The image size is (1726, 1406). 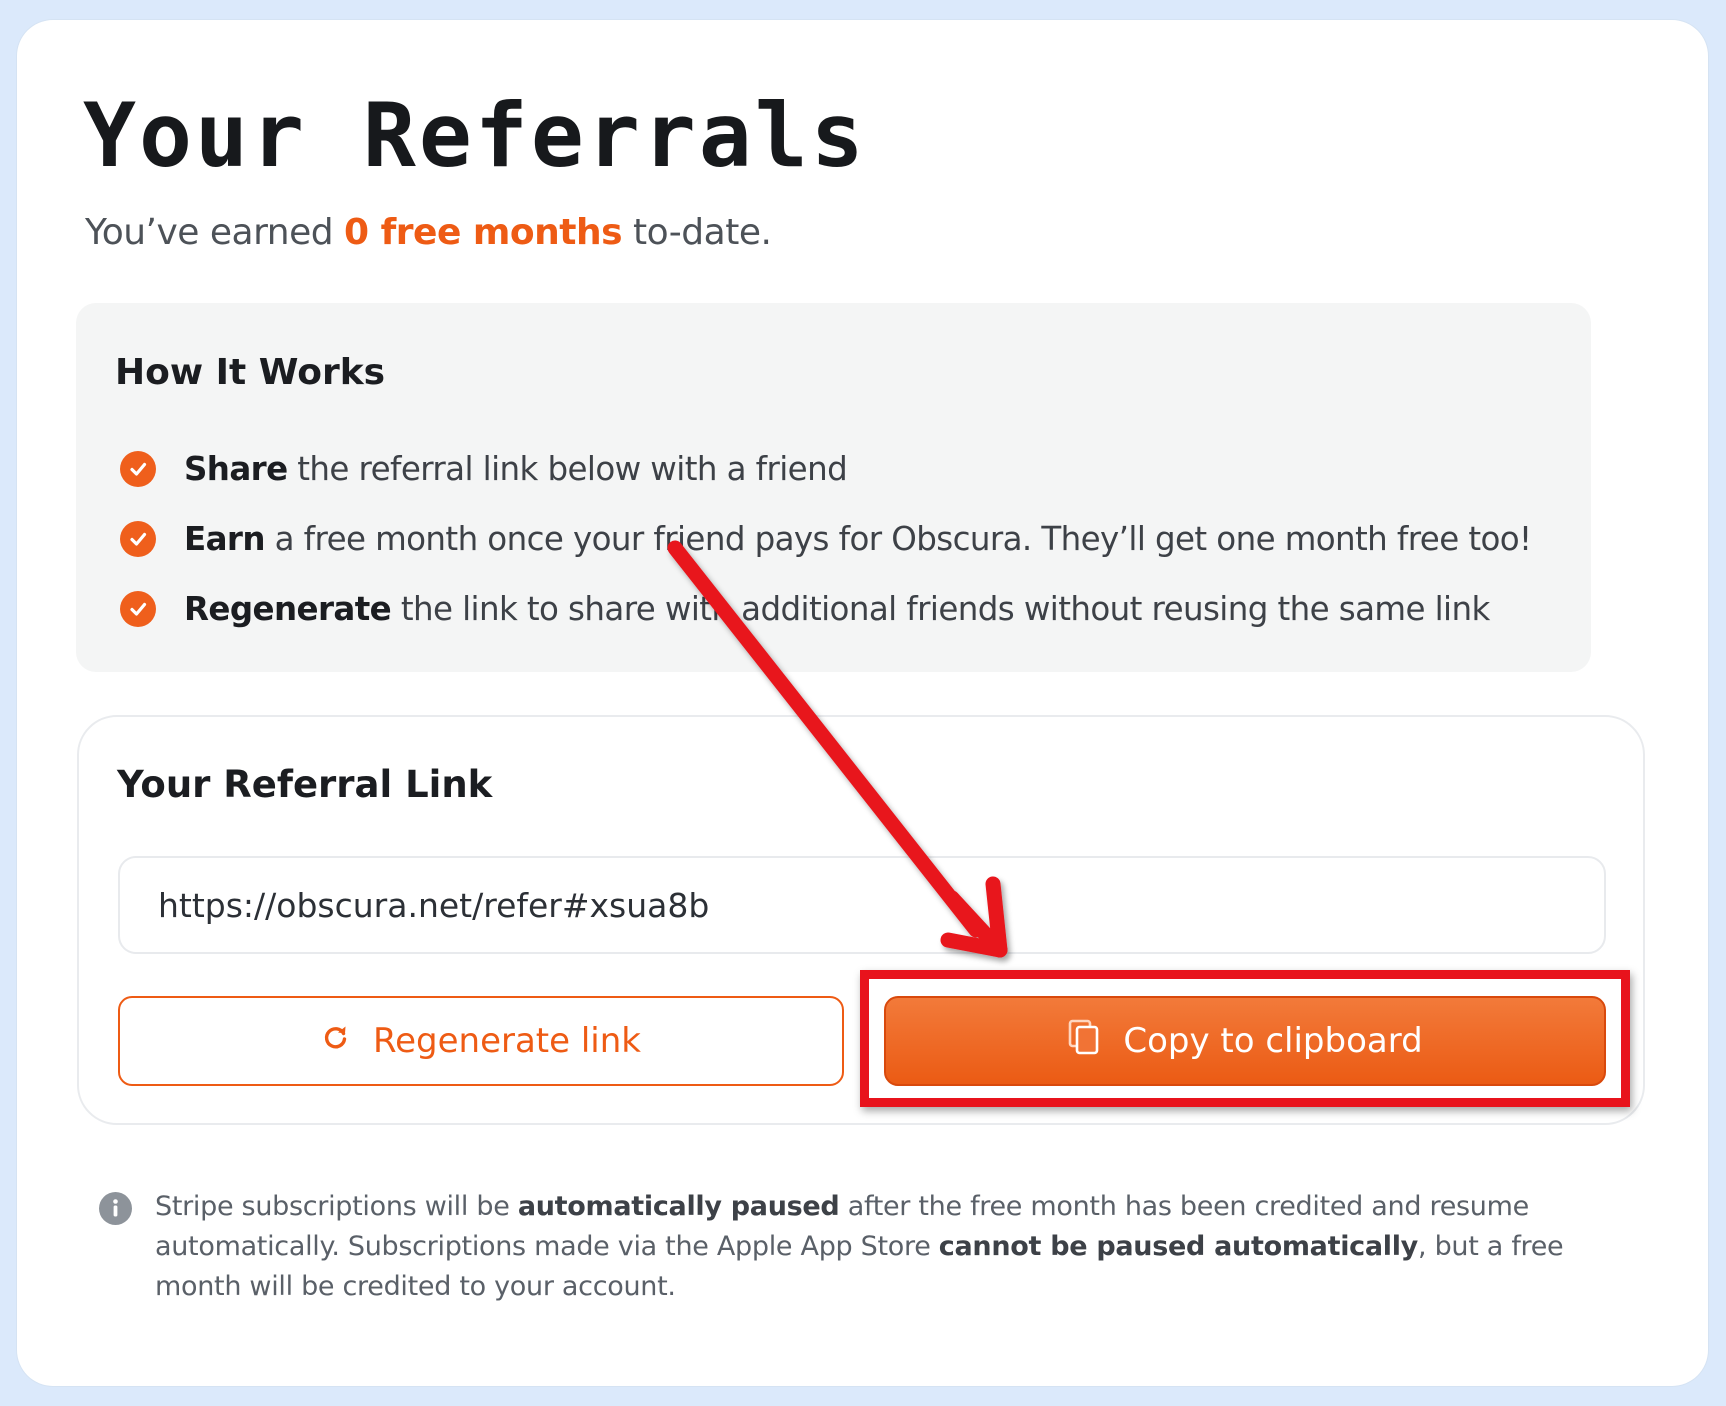 What do you see at coordinates (305, 784) in the screenshot?
I see `referral-link-title: Your Referral Link` at bounding box center [305, 784].